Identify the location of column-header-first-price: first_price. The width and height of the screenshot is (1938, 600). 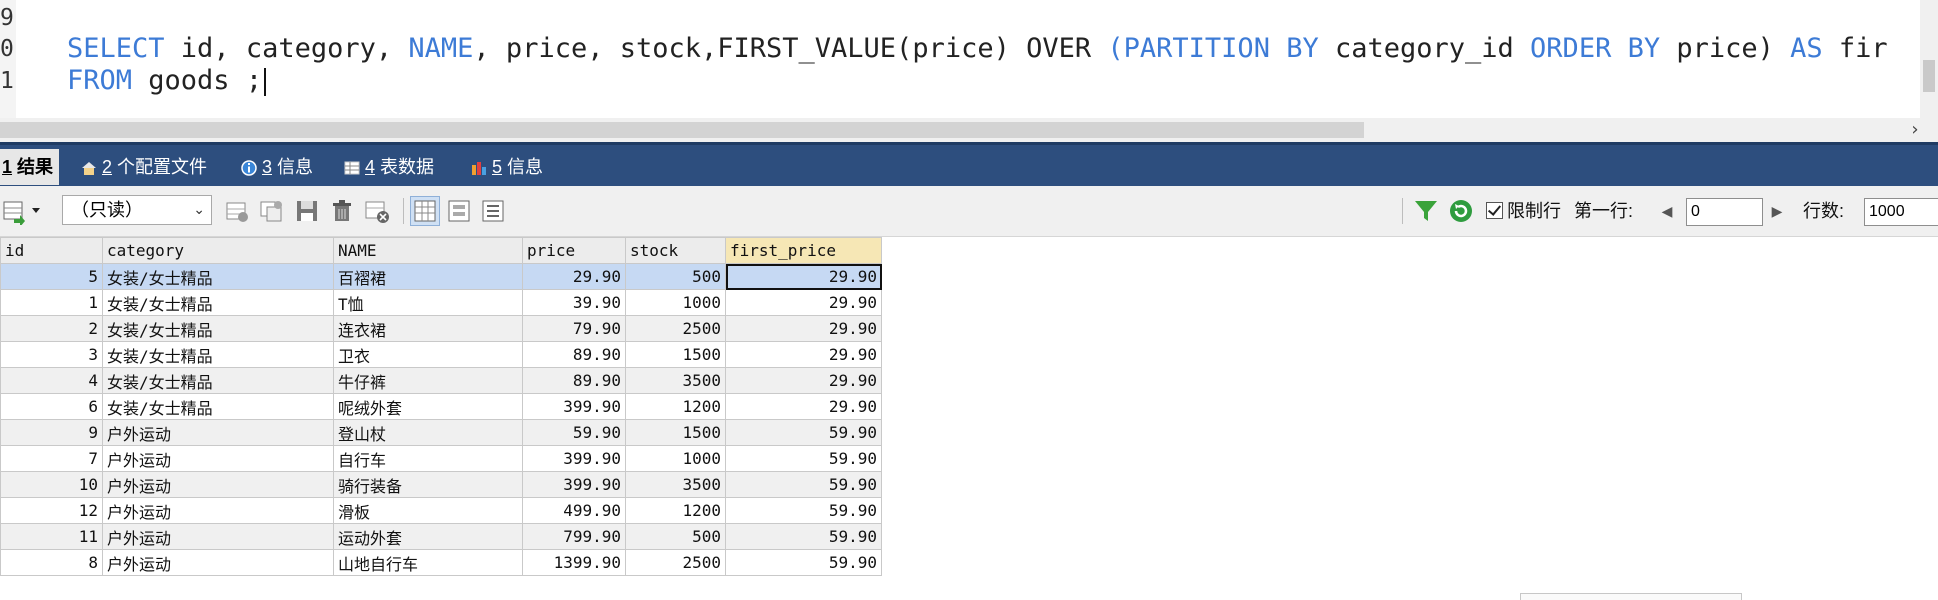
(803, 250).